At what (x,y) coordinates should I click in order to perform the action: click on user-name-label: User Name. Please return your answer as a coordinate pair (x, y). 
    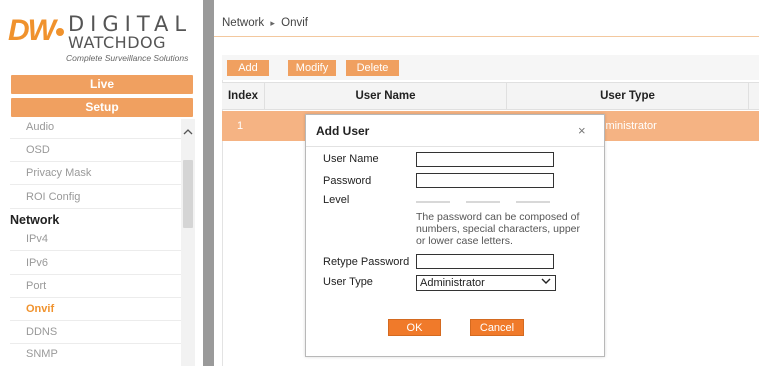
    Looking at the image, I should click on (351, 159).